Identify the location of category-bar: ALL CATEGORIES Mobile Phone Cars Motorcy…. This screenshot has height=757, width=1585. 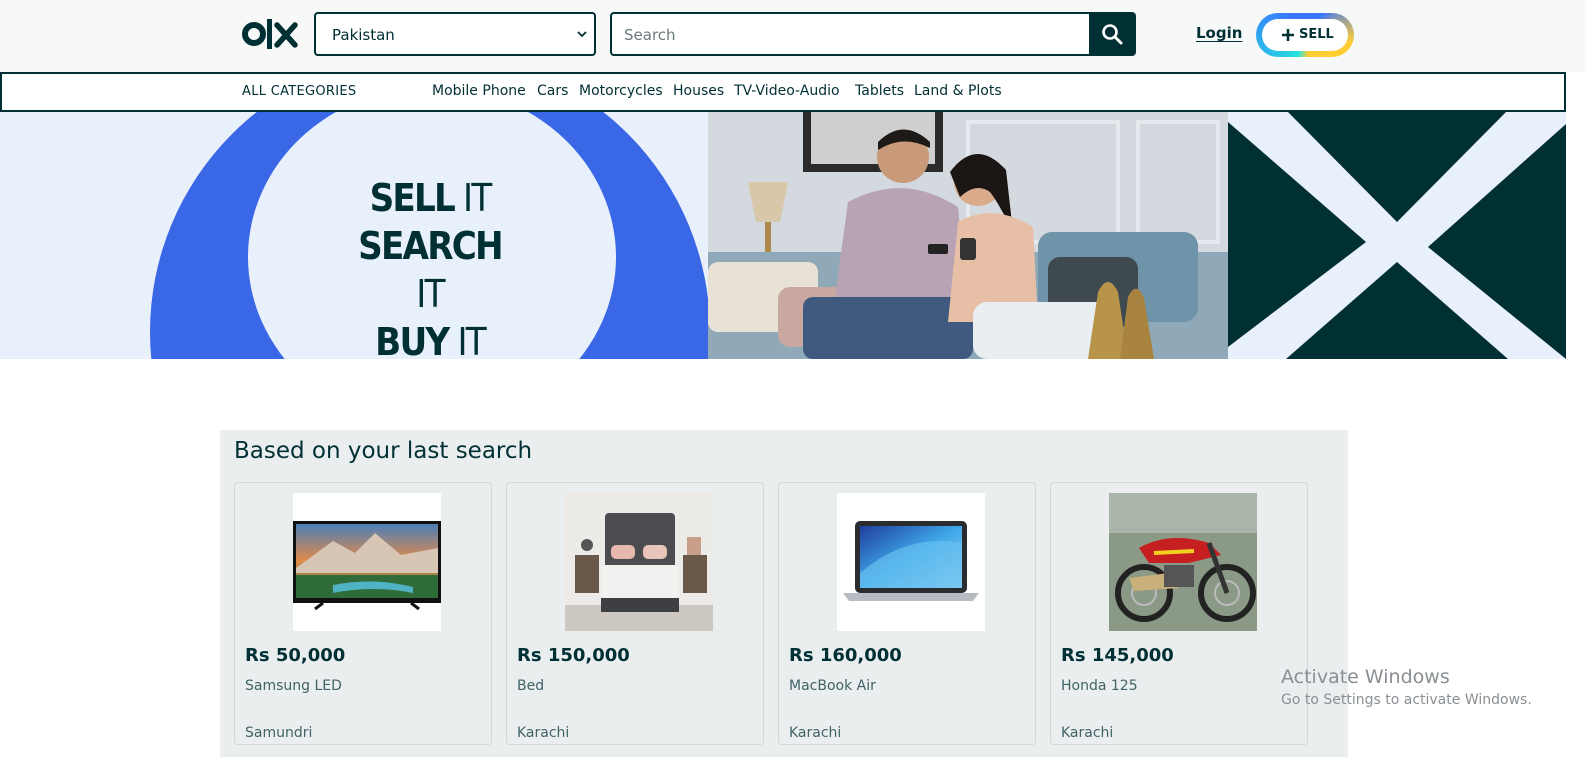
(783, 92).